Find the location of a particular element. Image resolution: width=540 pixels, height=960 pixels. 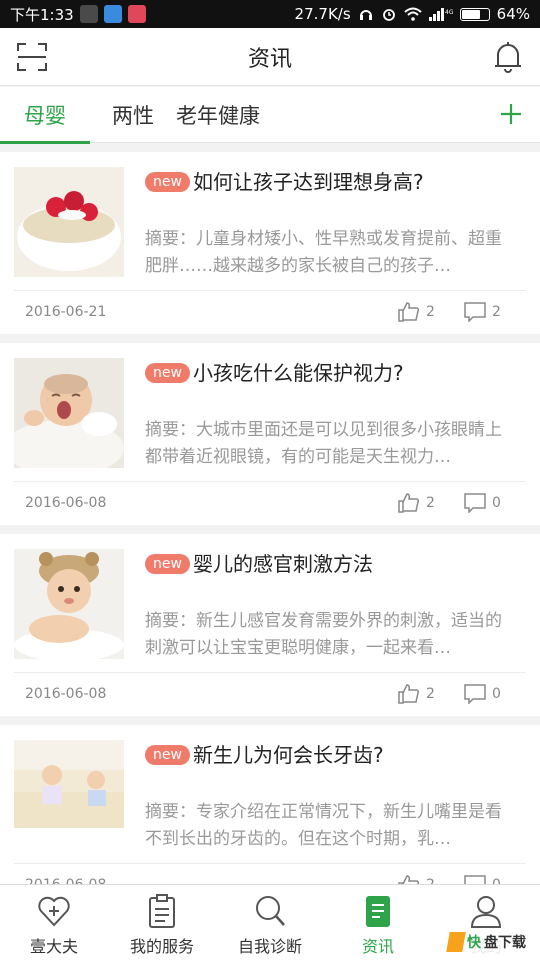

network-speed: 27.7K/s is located at coordinates (322, 14).